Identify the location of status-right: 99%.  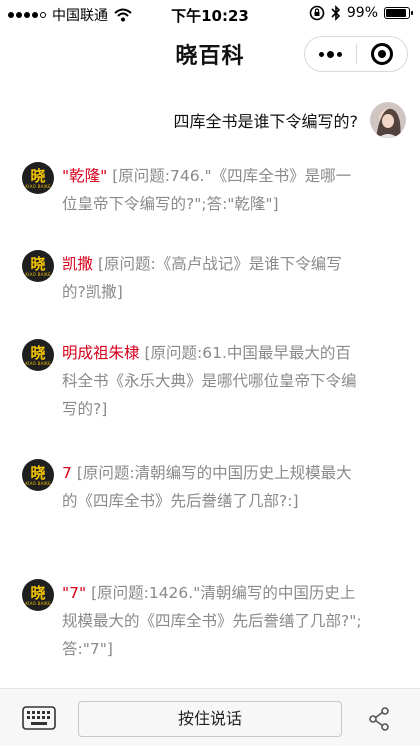
(361, 13).